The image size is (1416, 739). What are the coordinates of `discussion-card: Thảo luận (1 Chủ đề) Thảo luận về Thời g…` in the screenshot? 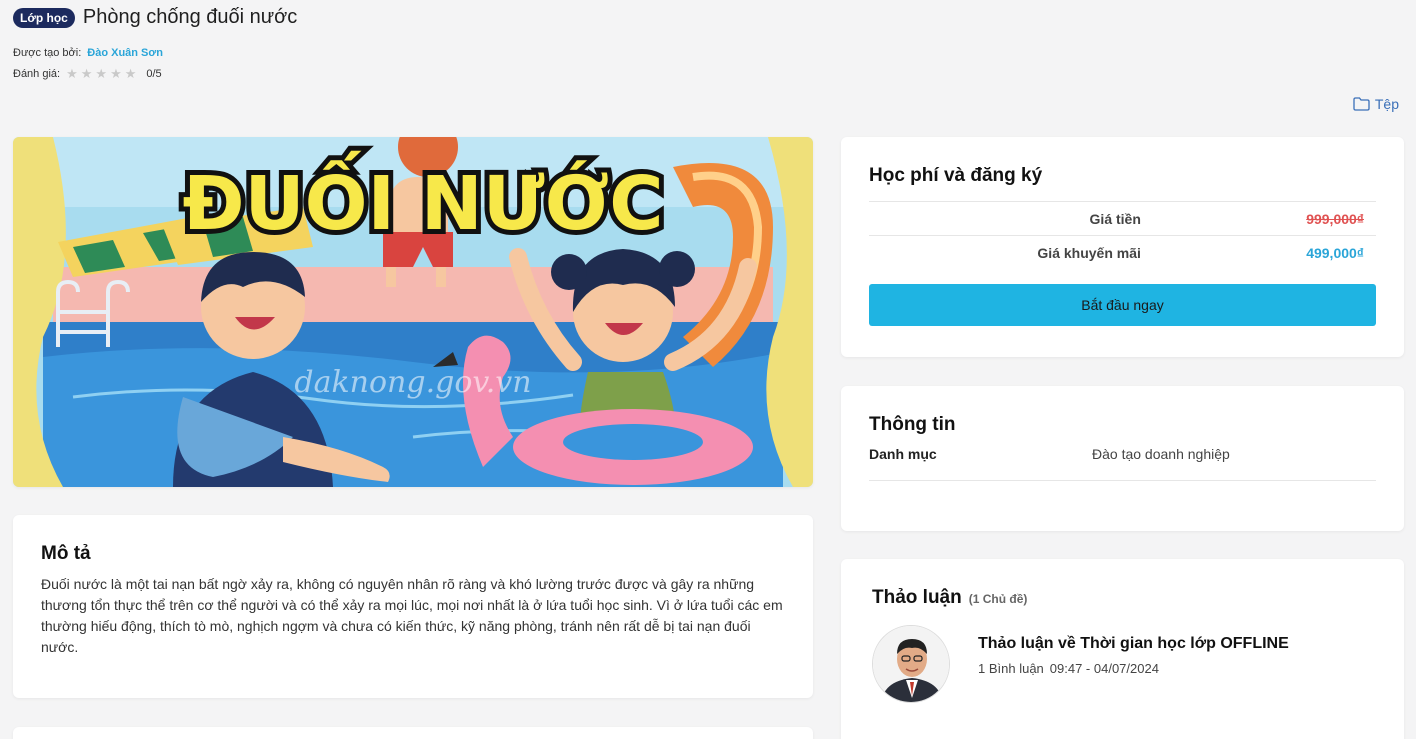 It's located at (1122, 649).